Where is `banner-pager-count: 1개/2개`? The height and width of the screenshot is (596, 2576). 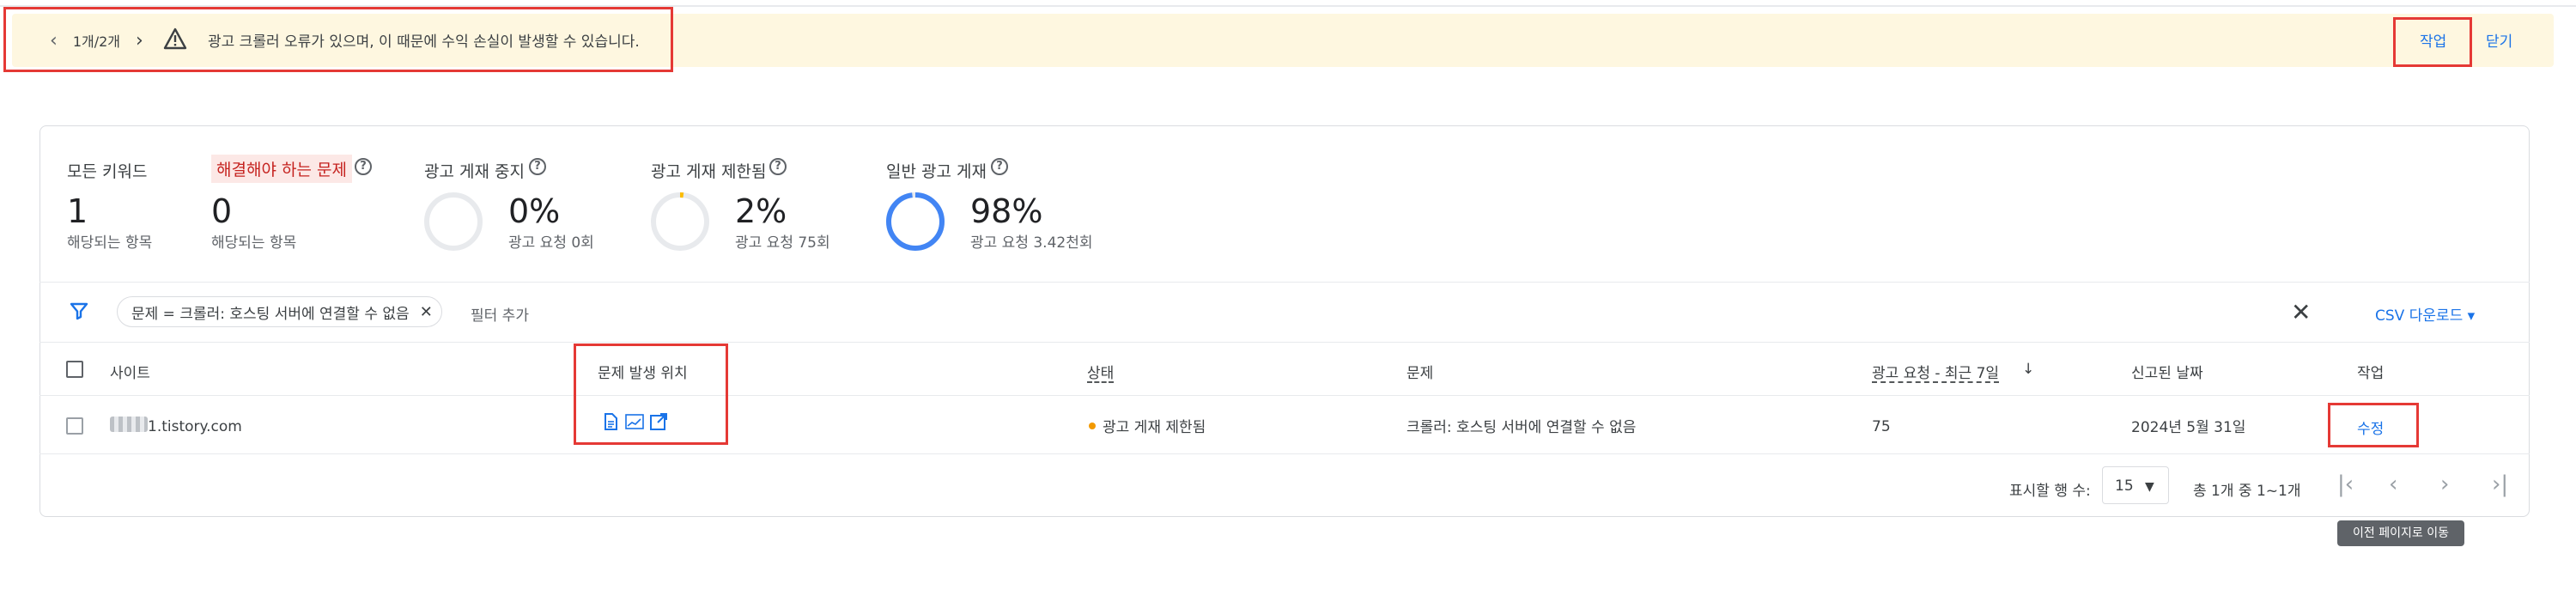
banner-pager-count: 1개/2개 is located at coordinates (96, 41).